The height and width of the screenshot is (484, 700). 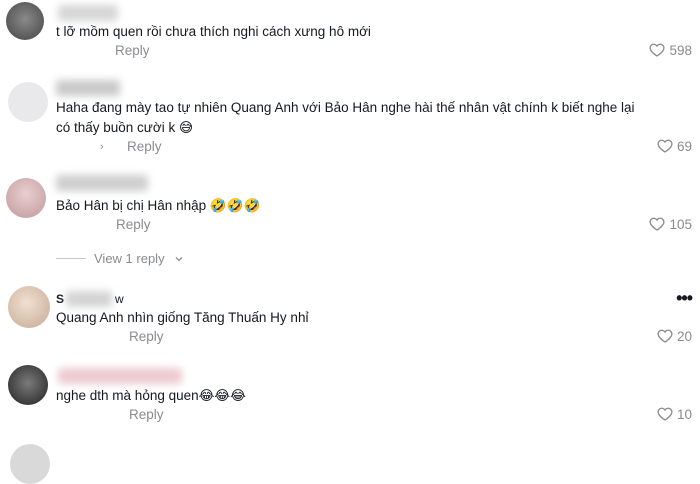 I want to click on like-button: 10, so click(x=674, y=414).